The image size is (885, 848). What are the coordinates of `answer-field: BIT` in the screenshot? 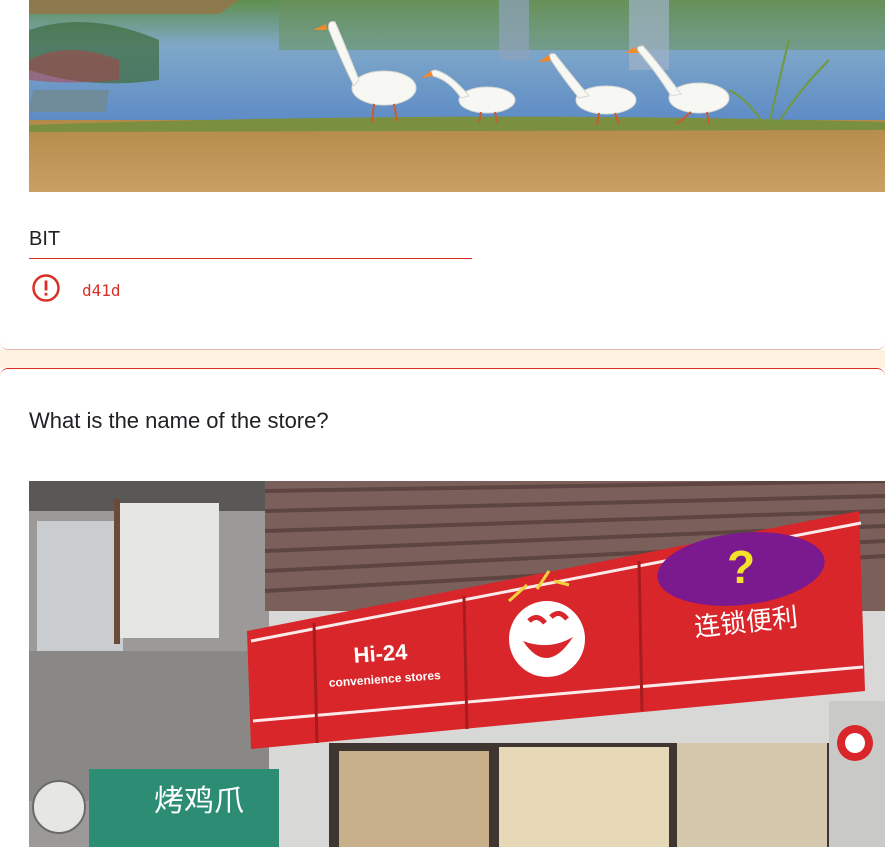 It's located at (250, 242).